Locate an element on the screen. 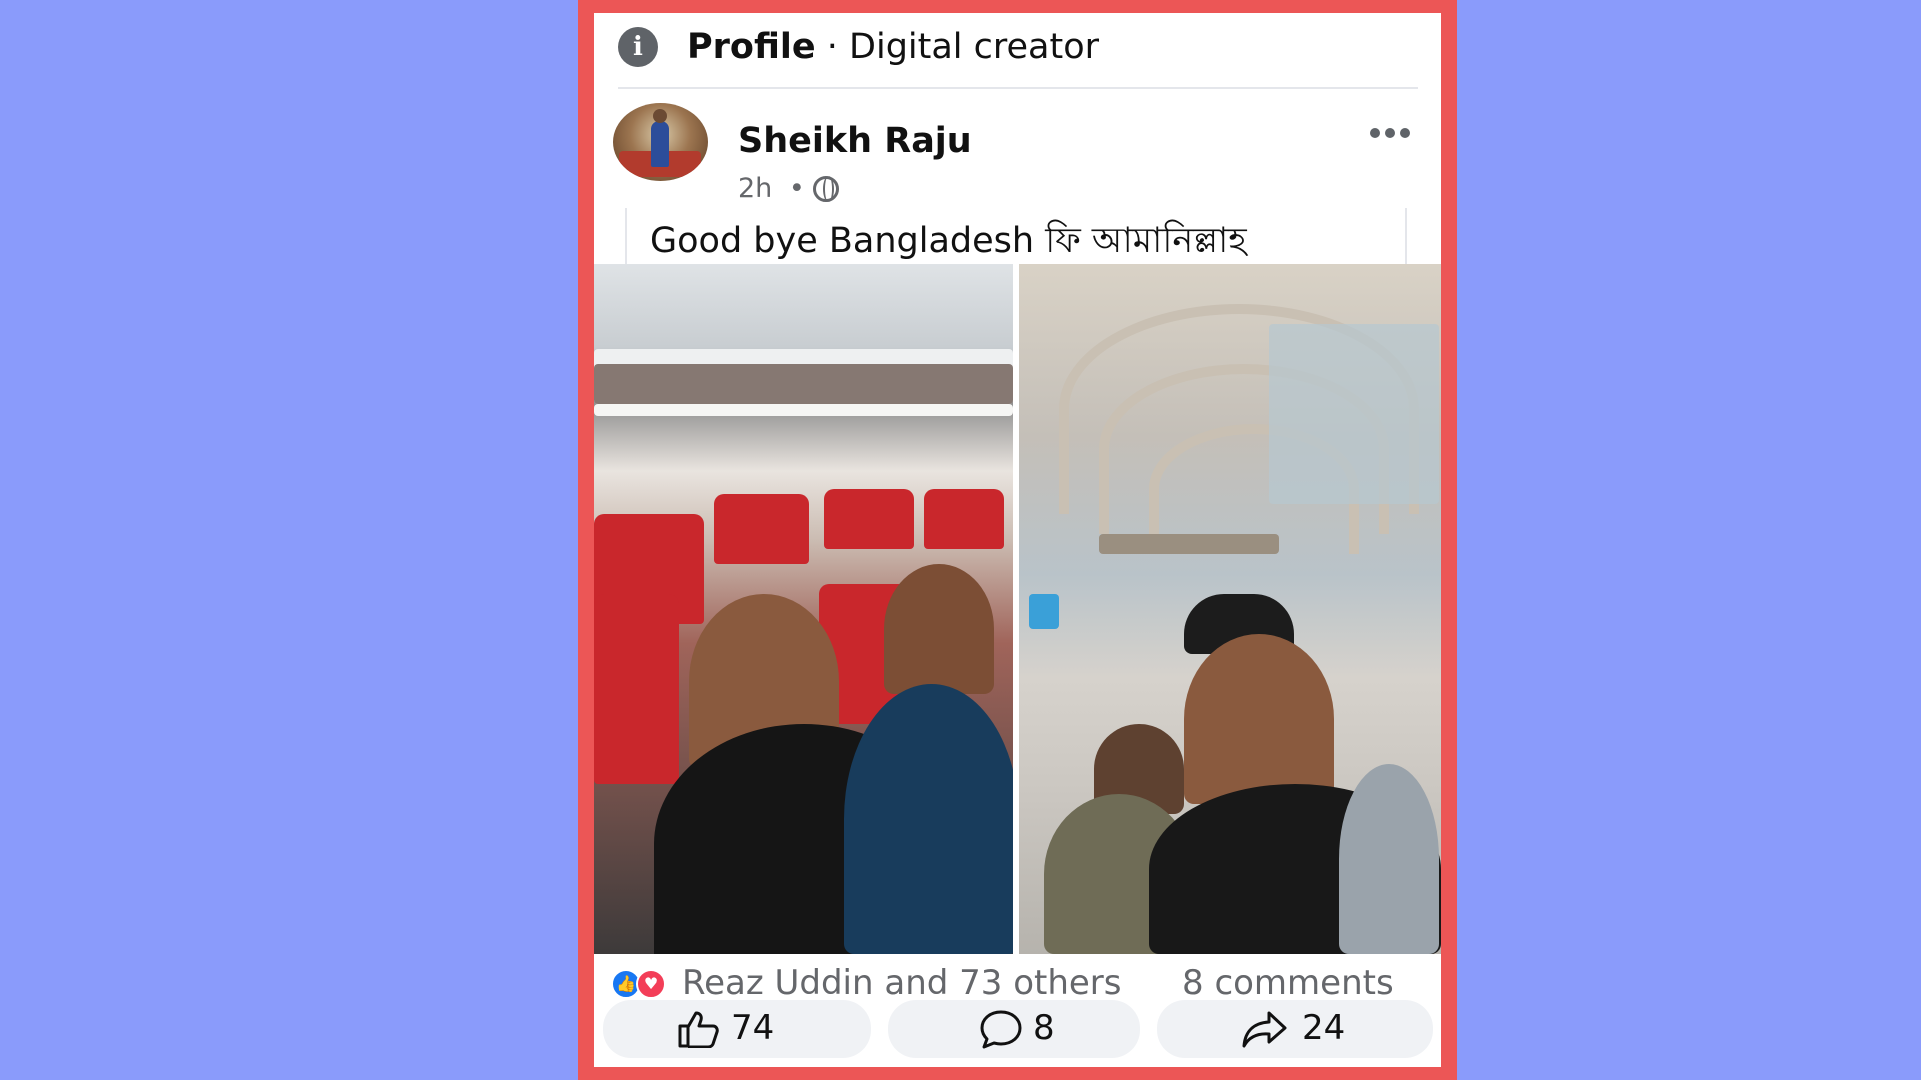  love-reaction-icon: ♥ is located at coordinates (651, 984).